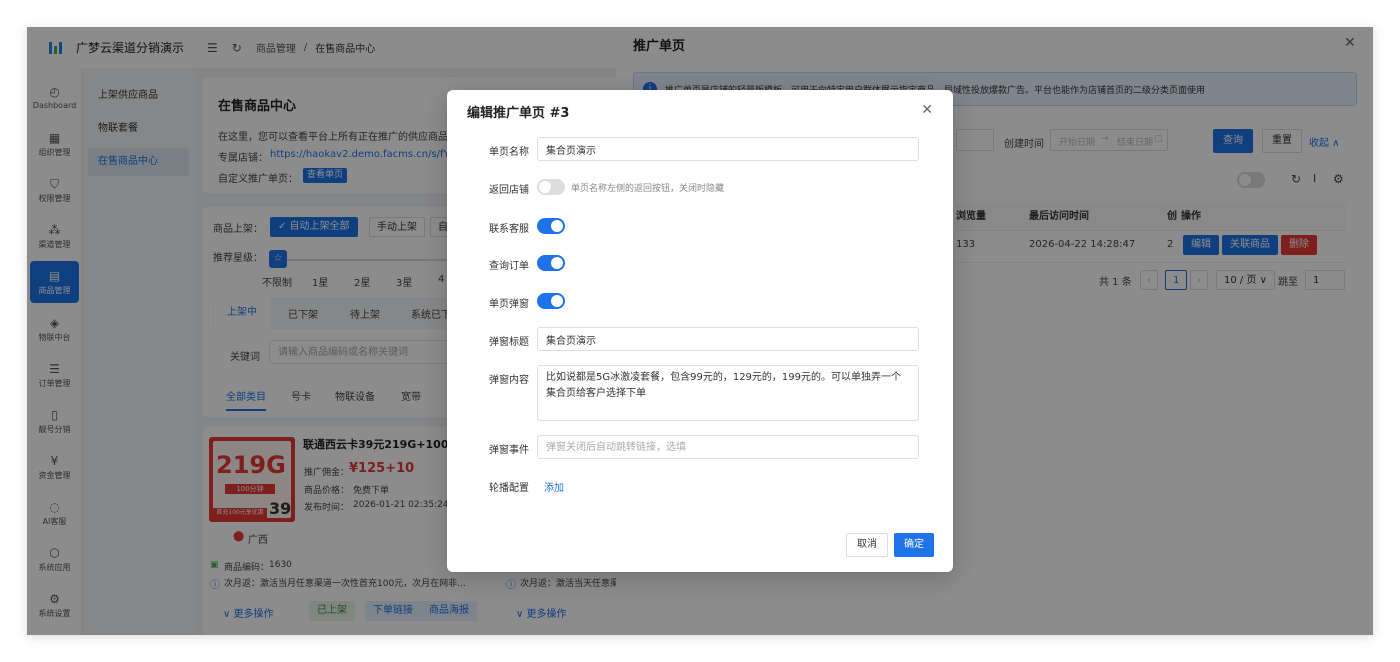 The image size is (1400, 662). What do you see at coordinates (914, 545) in the screenshot?
I see `confirm-button: 确定` at bounding box center [914, 545].